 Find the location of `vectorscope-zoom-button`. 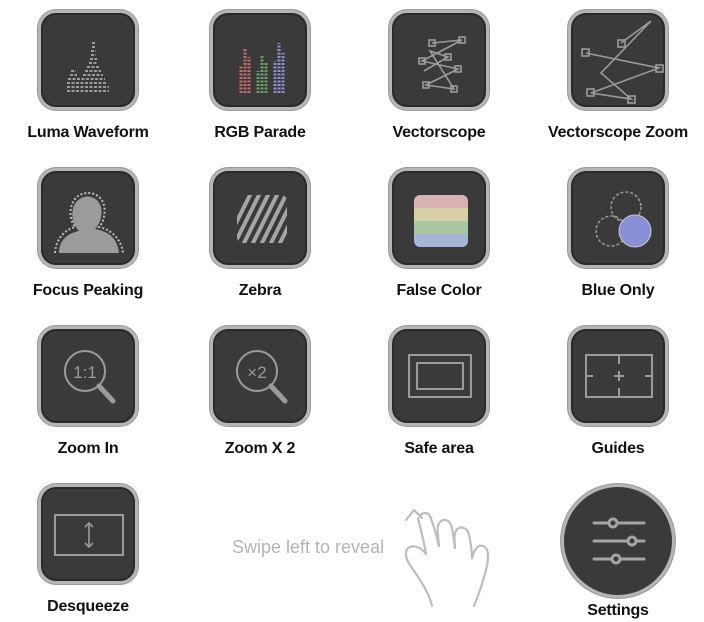

vectorscope-zoom-button is located at coordinates (618, 60).